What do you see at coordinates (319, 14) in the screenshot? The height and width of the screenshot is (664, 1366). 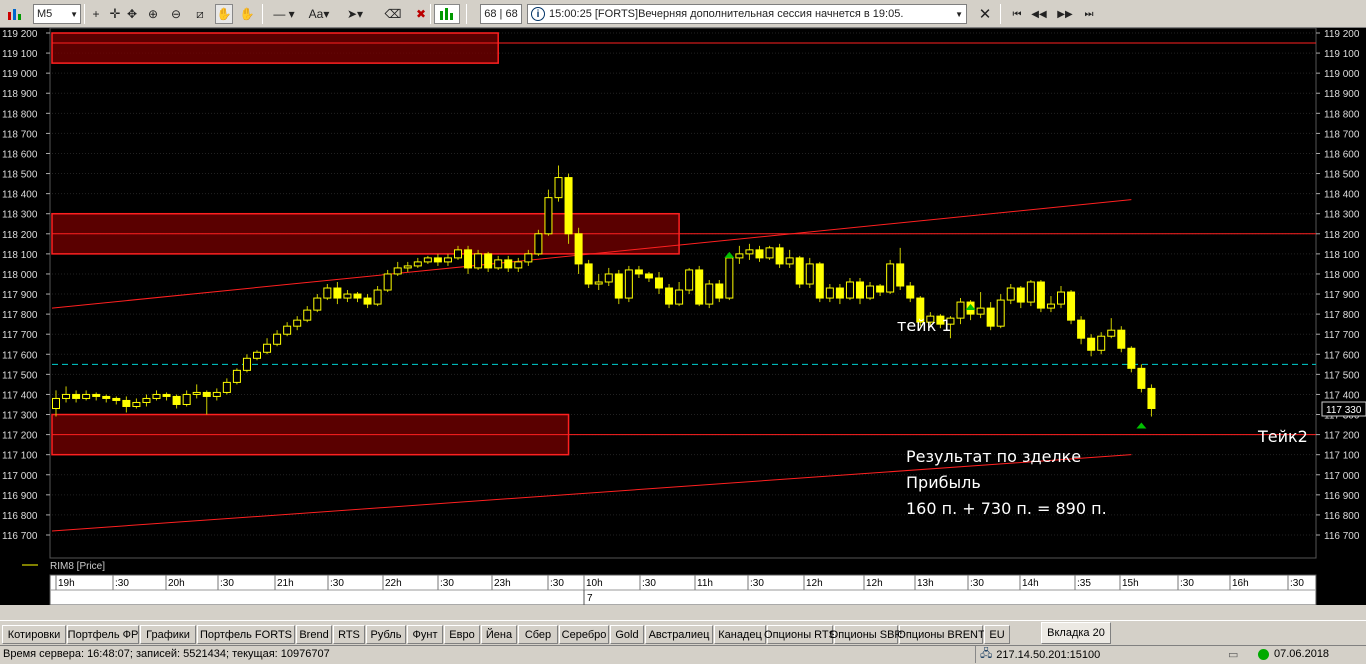 I see `text-icon: Aa▾` at bounding box center [319, 14].